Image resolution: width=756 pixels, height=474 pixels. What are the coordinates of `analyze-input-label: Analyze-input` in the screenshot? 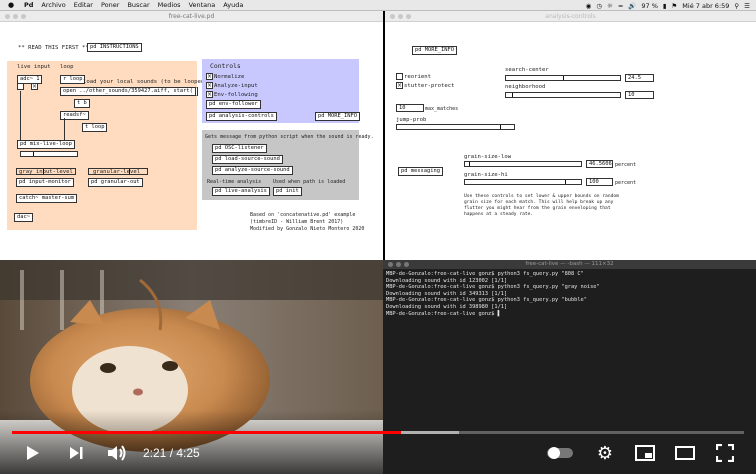 It's located at (236, 86).